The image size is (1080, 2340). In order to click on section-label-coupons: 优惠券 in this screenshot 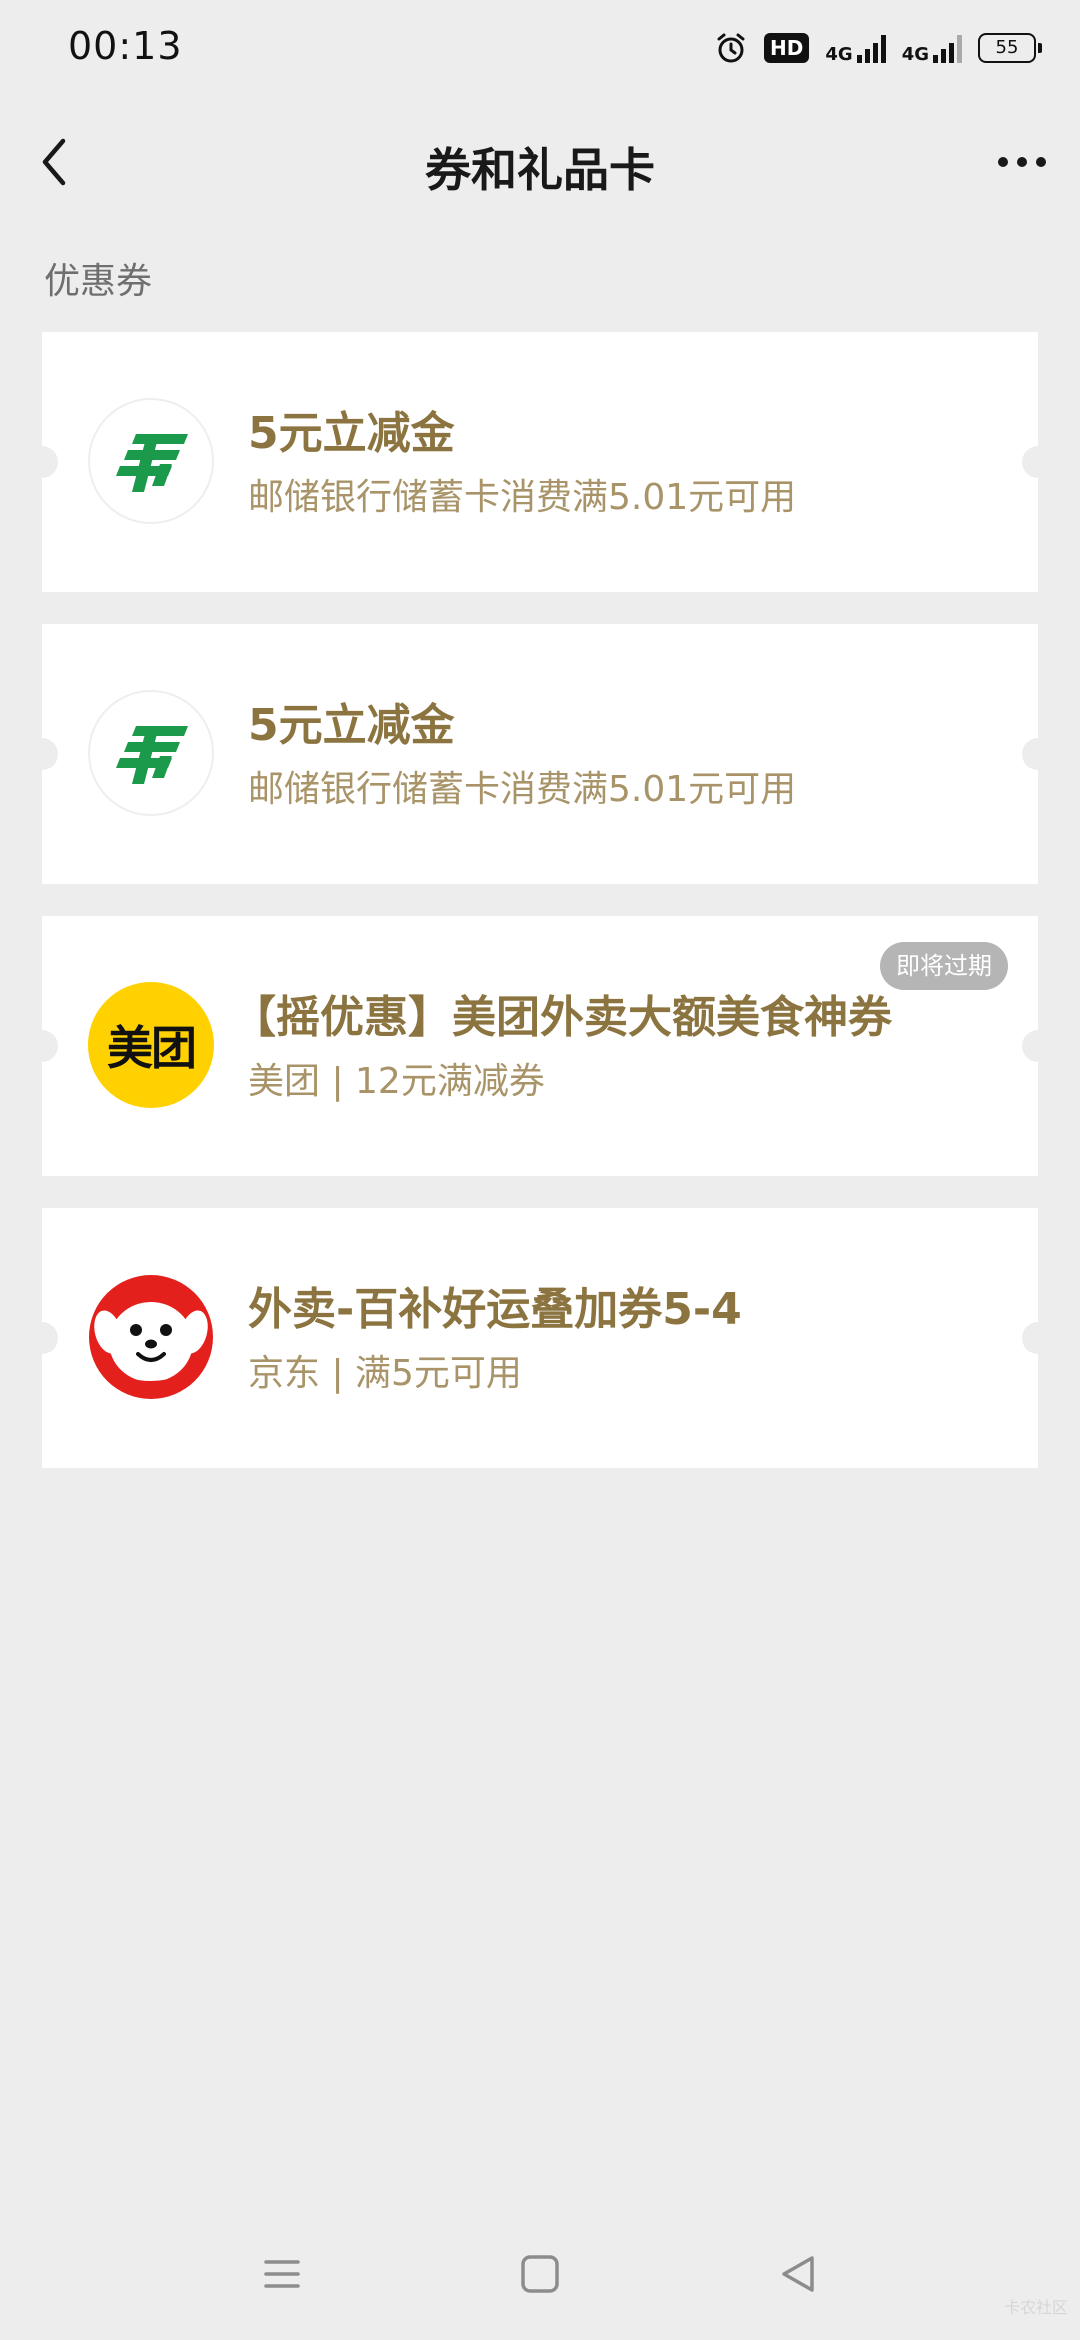, I will do `click(98, 281)`.